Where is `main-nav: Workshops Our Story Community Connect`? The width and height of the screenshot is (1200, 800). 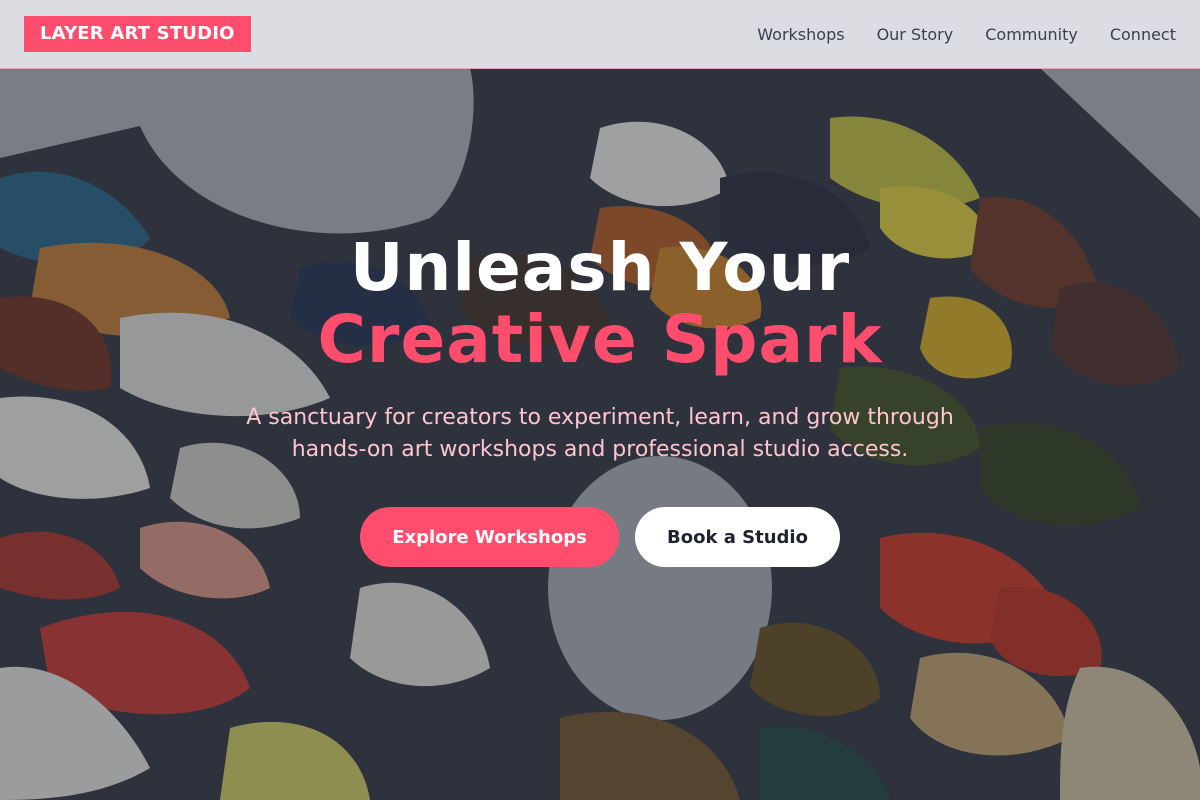 main-nav: Workshops Our Story Community Connect is located at coordinates (966, 34).